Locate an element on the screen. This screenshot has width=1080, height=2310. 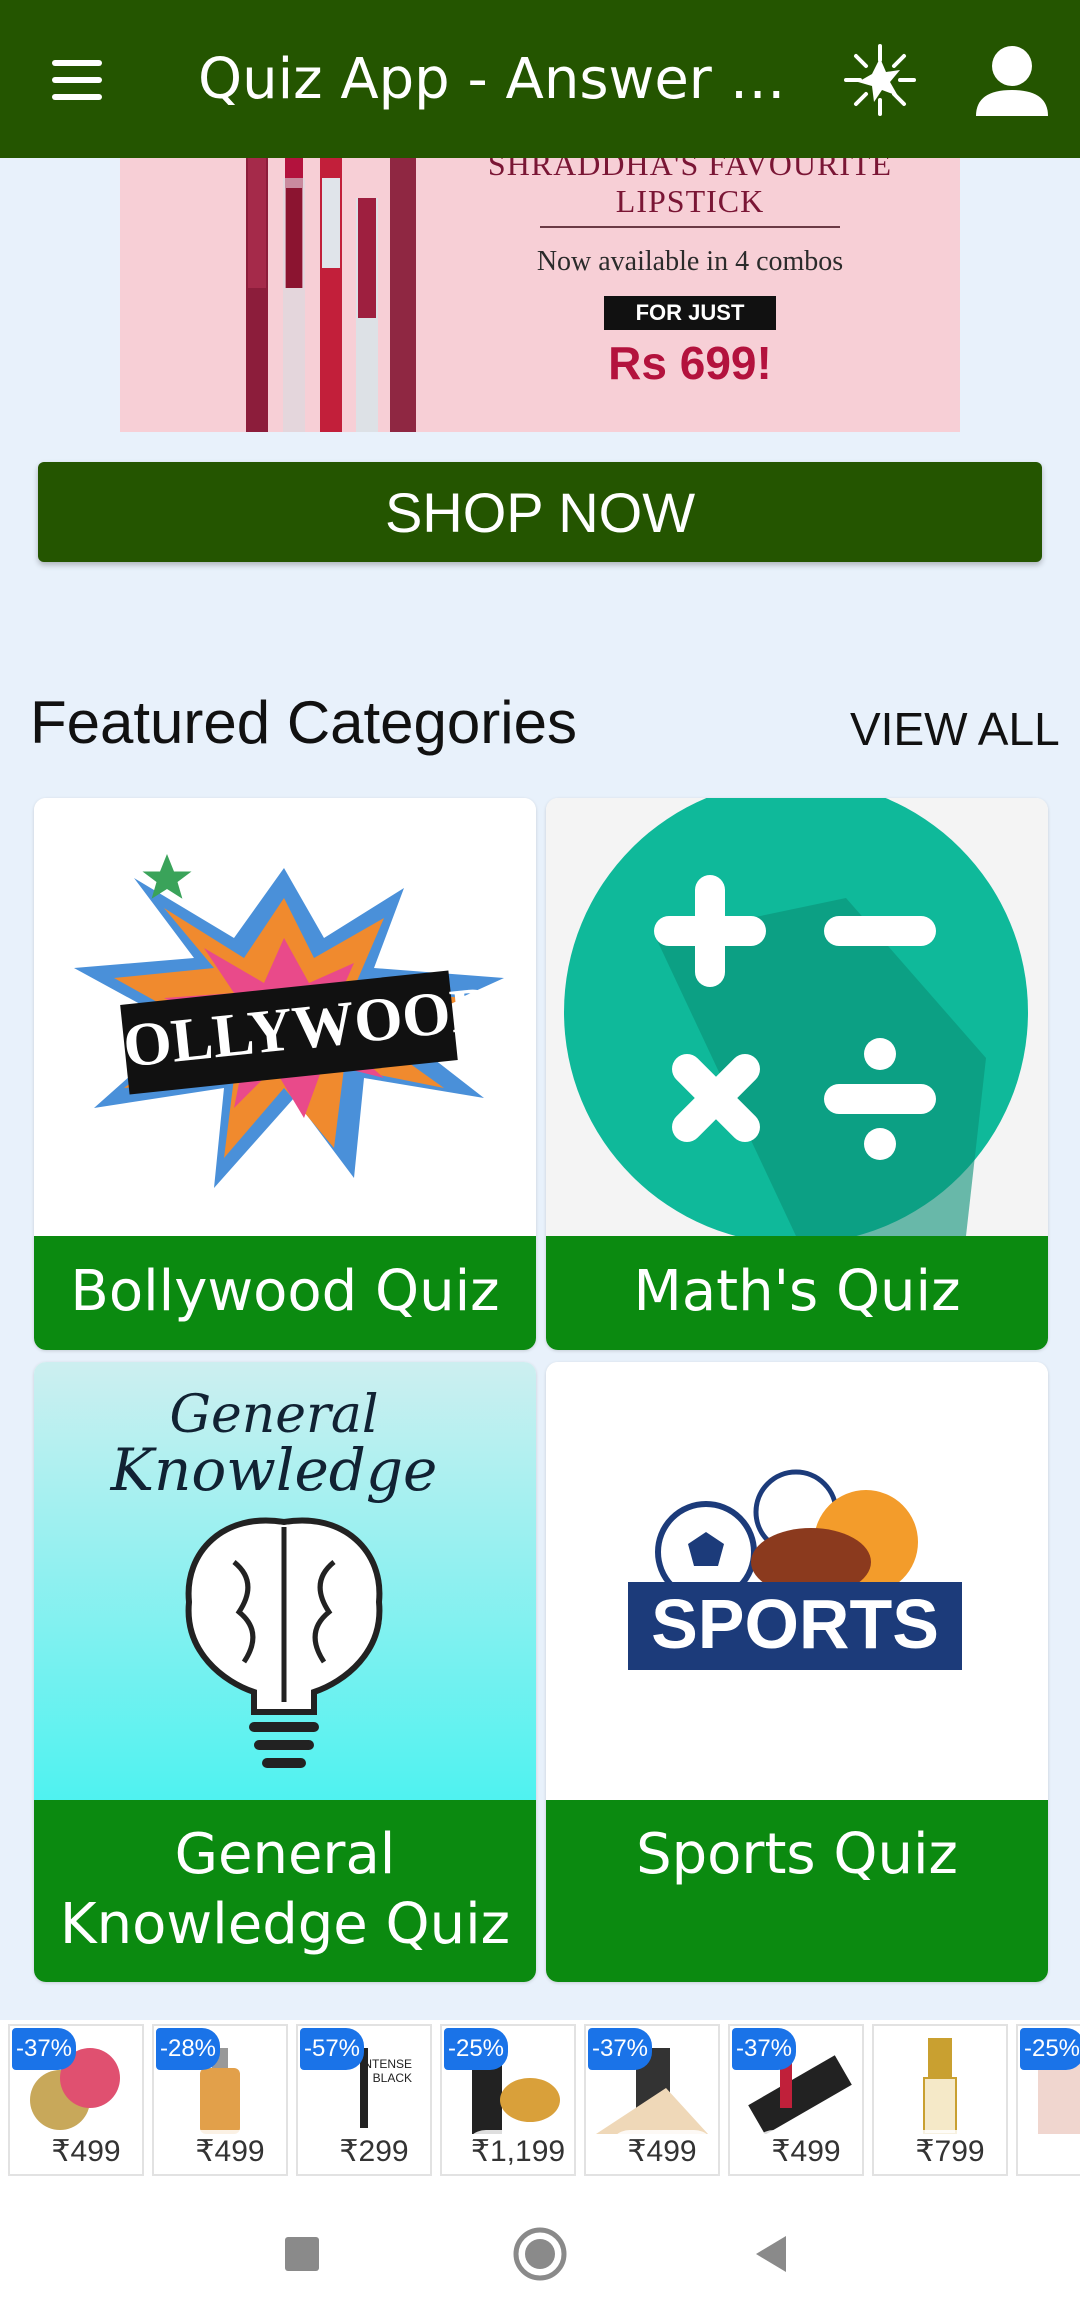
menu-icon is located at coordinates (77, 80).